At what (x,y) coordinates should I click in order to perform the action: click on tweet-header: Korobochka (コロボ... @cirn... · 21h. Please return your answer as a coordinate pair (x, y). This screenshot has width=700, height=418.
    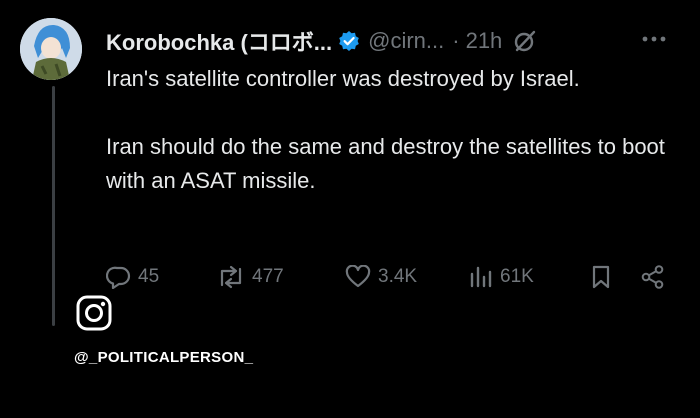
    Looking at the image, I should click on (322, 41).